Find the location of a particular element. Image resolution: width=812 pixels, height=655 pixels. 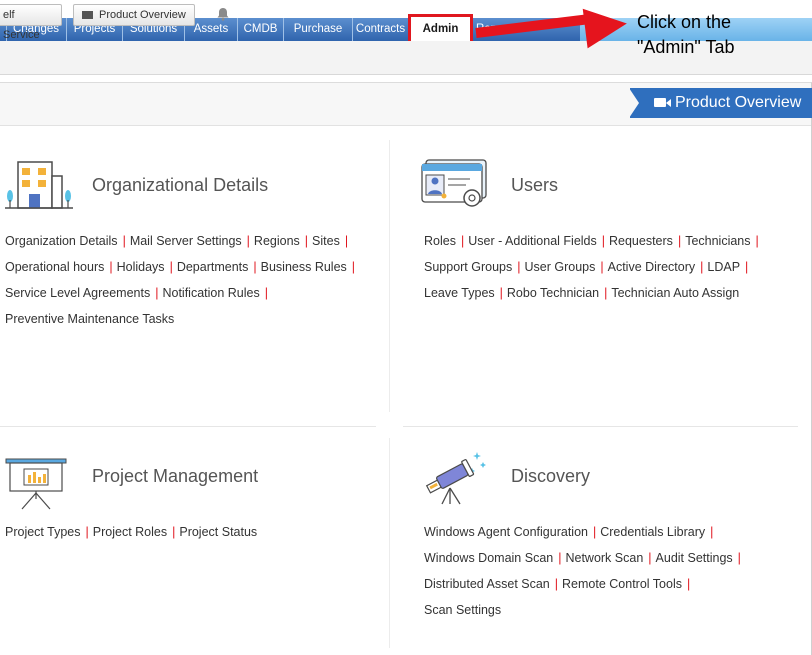

admin-link: Windows Agent Configuration is located at coordinates (506, 532).